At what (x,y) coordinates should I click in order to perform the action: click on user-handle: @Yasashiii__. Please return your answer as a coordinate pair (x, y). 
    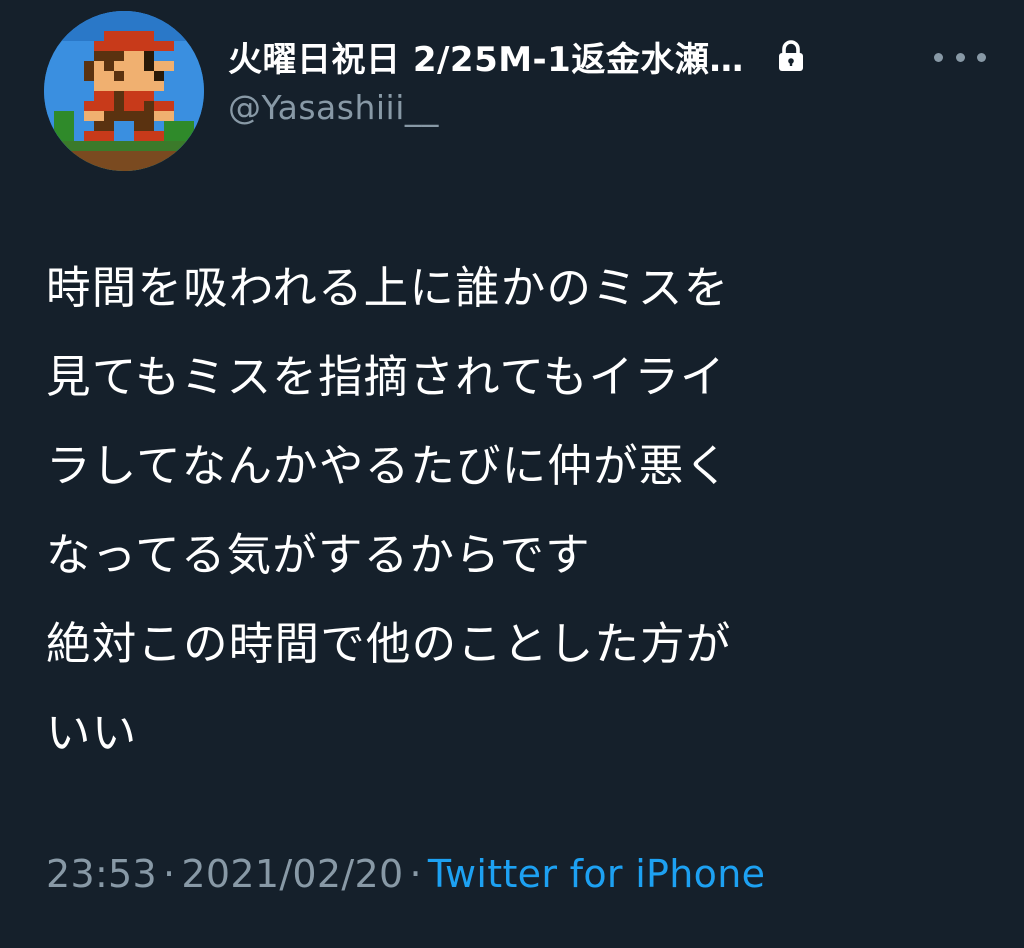
    Looking at the image, I should click on (608, 107).